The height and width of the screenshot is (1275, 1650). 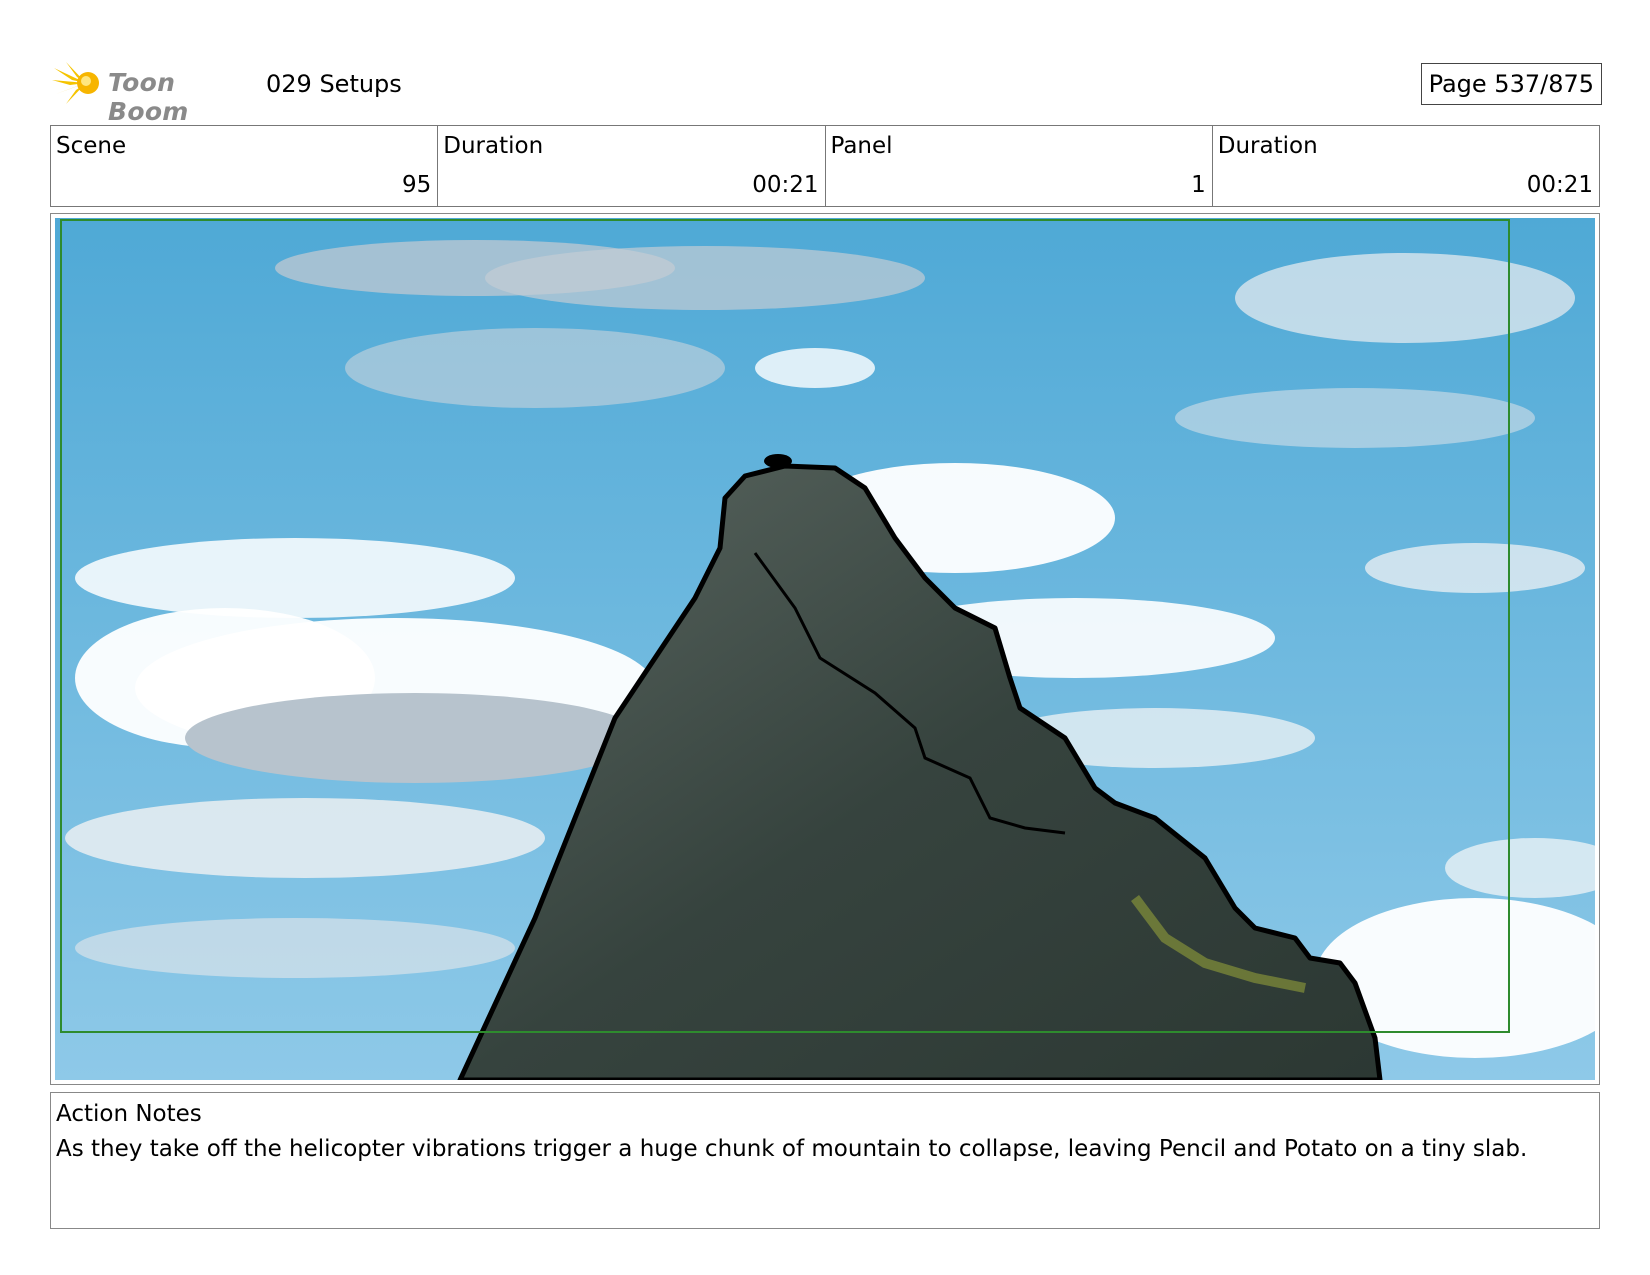 What do you see at coordinates (861, 146) in the screenshot?
I see `panel-label: Panel` at bounding box center [861, 146].